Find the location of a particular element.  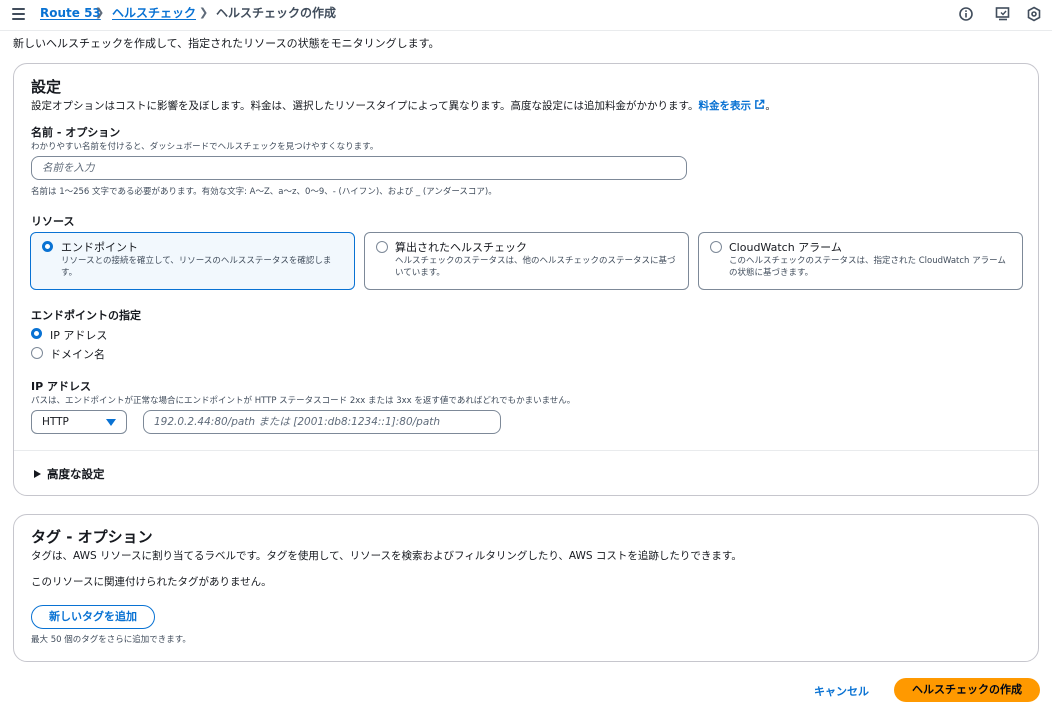

breadcrumb-current-page: ヘルスチェックの作成 is located at coordinates (276, 13).